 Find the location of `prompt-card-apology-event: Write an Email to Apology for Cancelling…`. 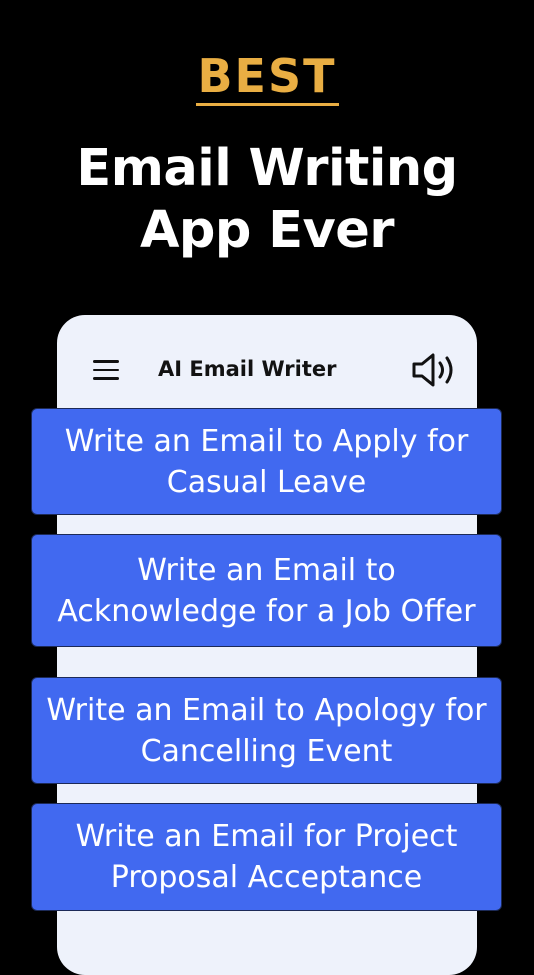

prompt-card-apology-event: Write an Email to Apology for Cancelling… is located at coordinates (266, 730).